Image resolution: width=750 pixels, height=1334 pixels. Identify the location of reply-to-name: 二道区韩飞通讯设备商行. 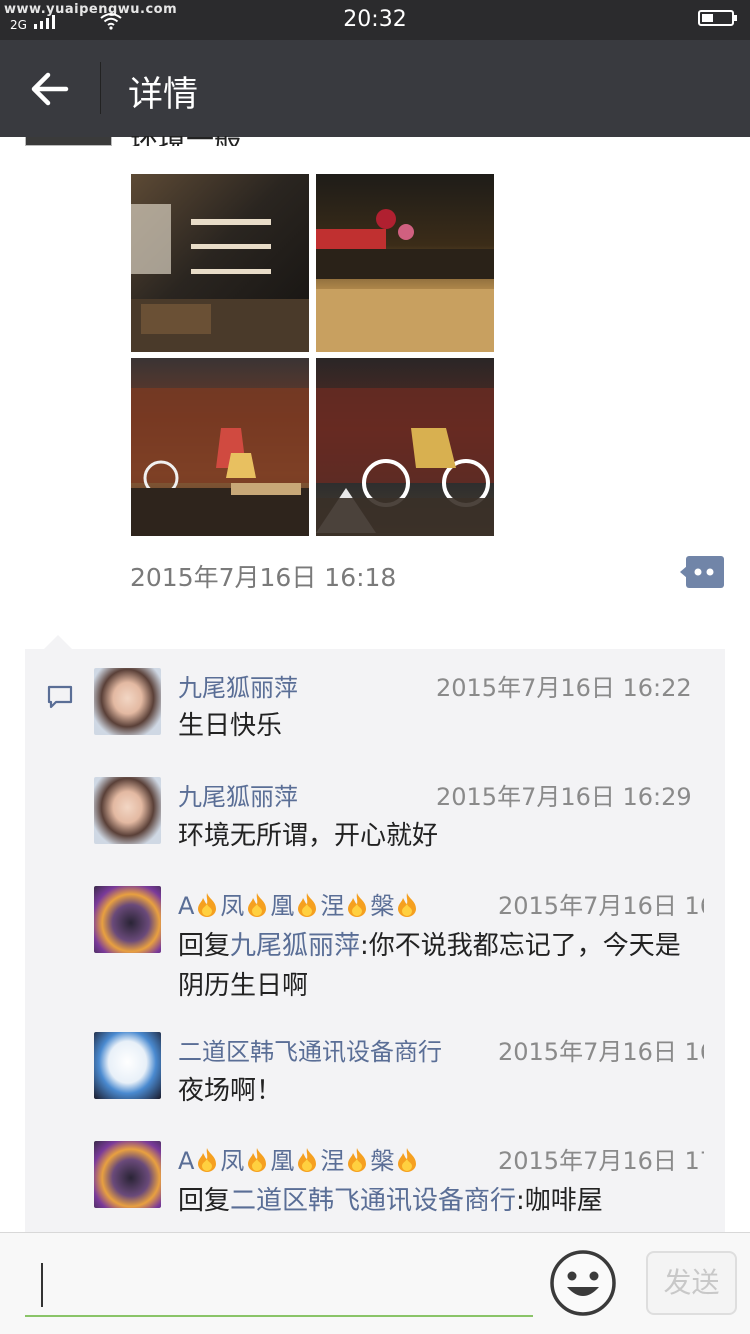
(373, 1201).